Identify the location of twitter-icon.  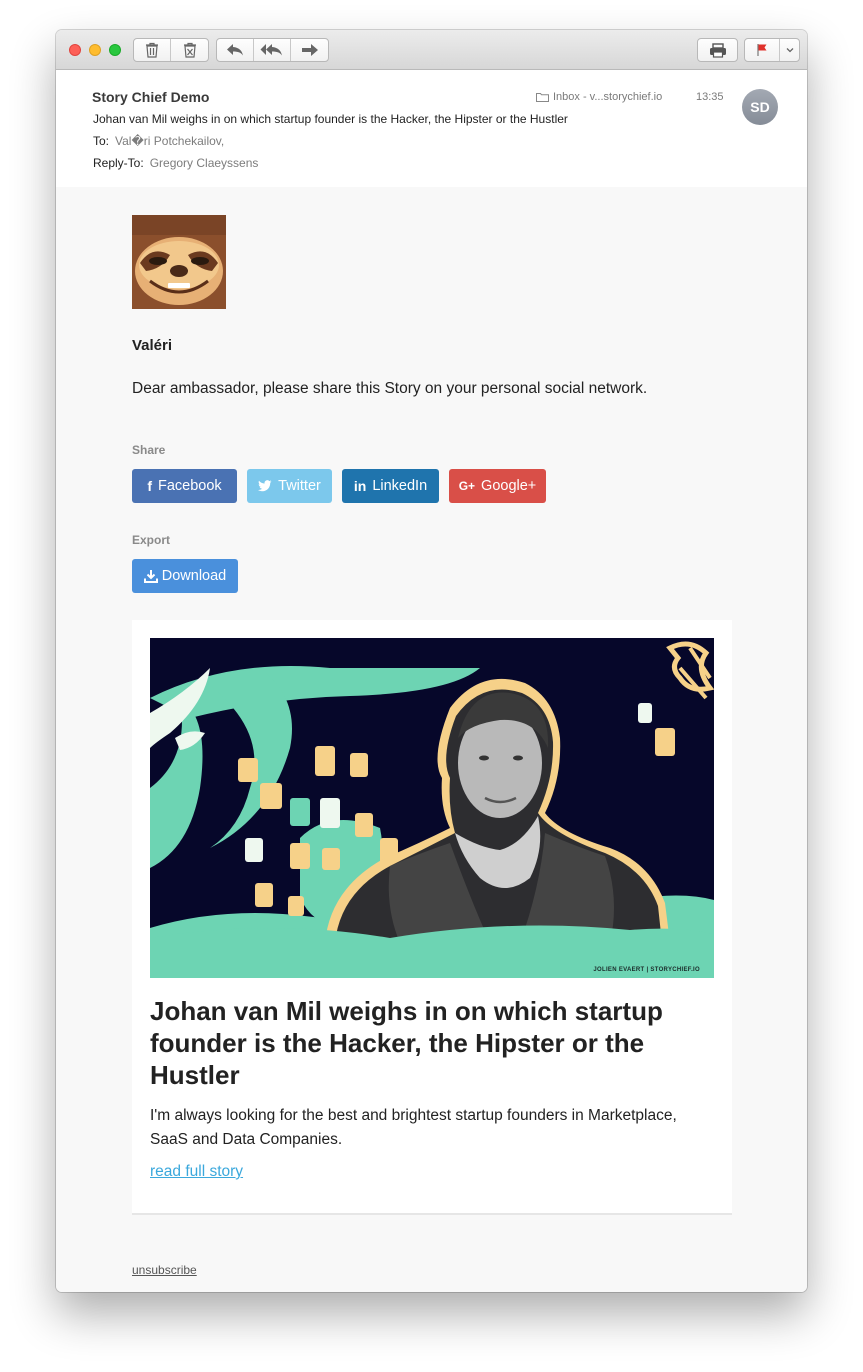
(265, 486).